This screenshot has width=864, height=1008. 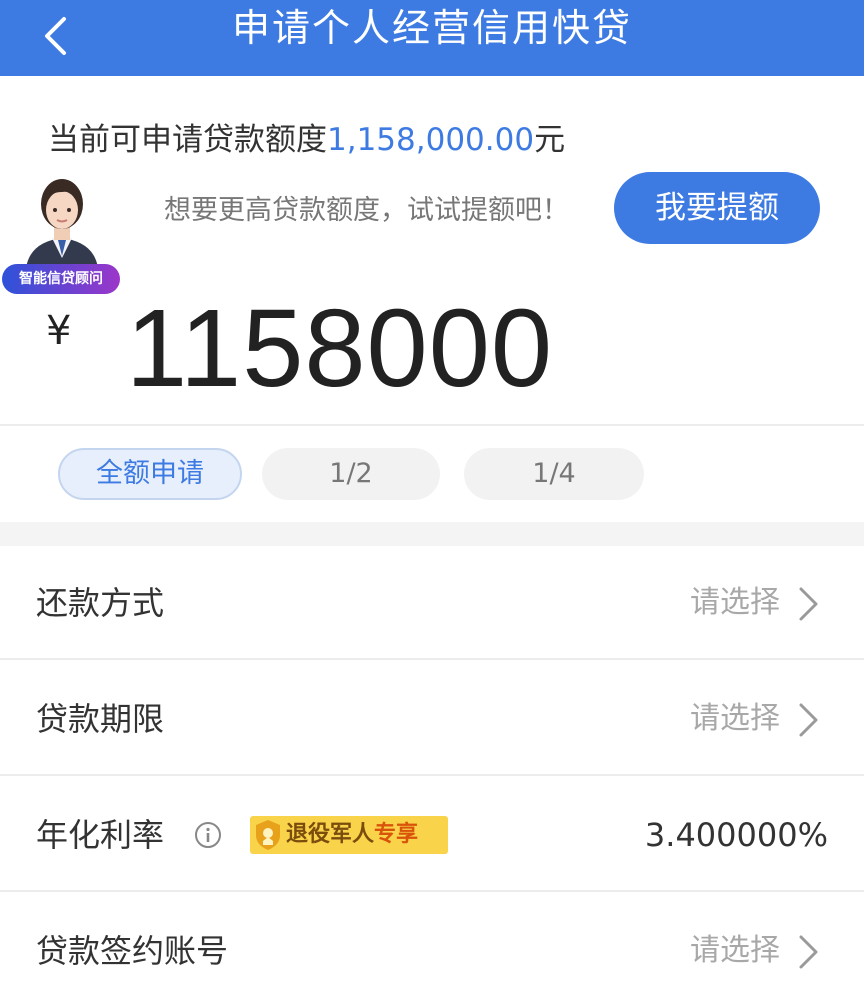 I want to click on loan-term-label: 贷款期限, so click(x=100, y=719).